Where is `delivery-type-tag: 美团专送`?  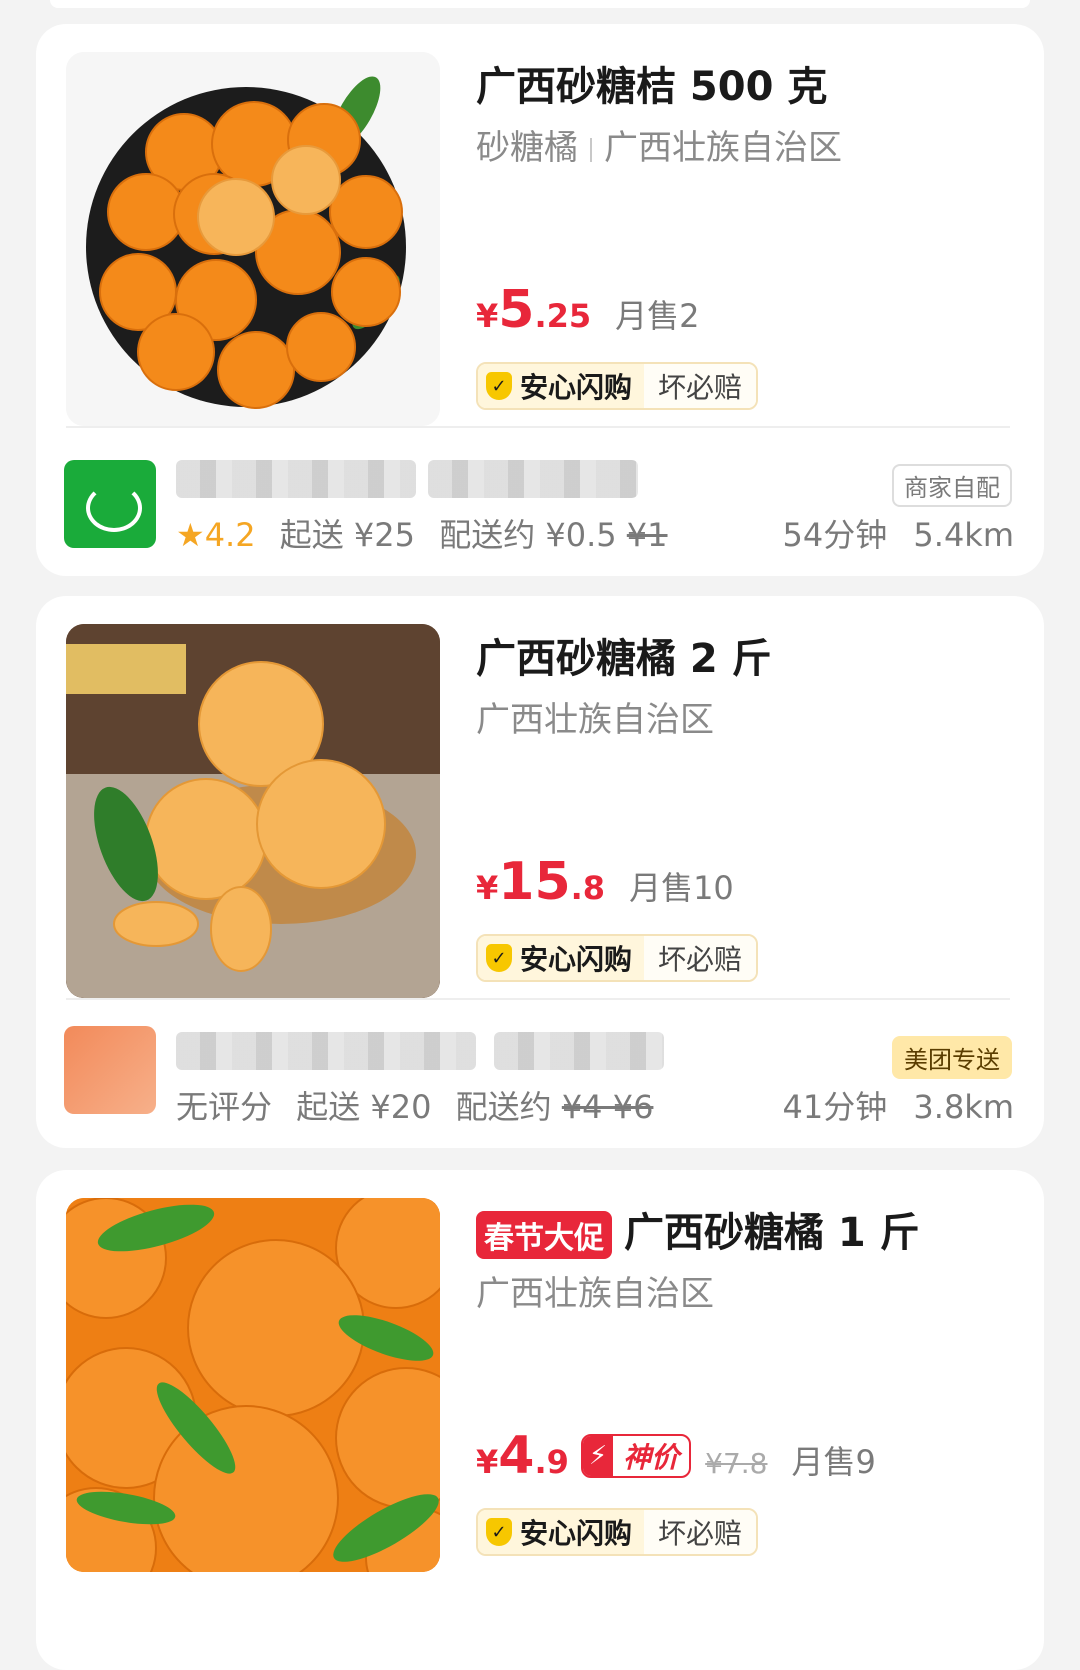
delivery-type-tag: 美团专送 is located at coordinates (952, 1057).